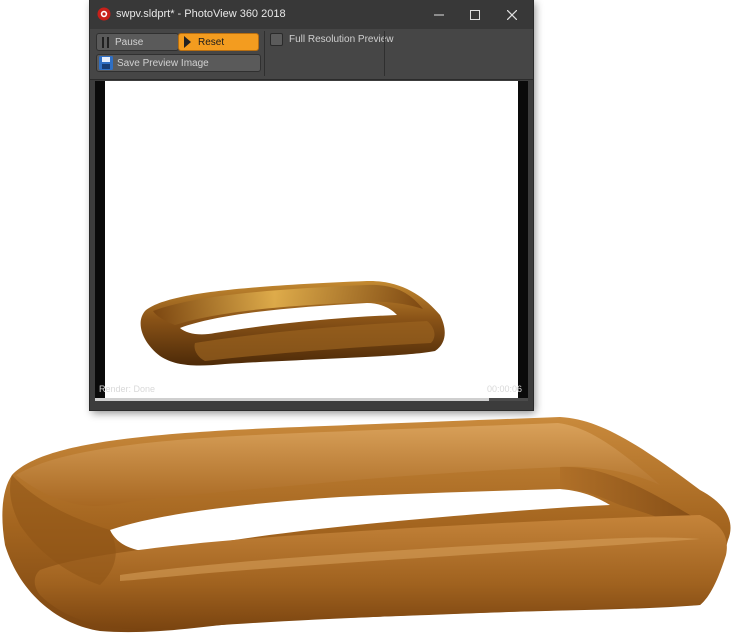 The height and width of the screenshot is (638, 741). Describe the element at coordinates (201, 14) in the screenshot. I see `window-title: swpv.sldprt* - PhotoView 360 2018` at that location.